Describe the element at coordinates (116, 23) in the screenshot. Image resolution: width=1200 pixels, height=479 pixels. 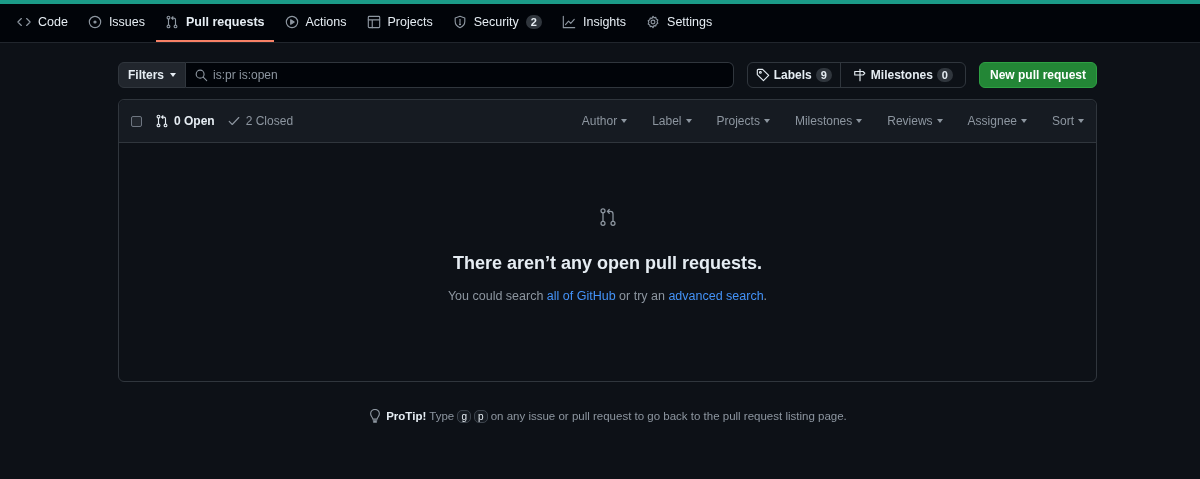
I see `nav-tab: Issues` at that location.